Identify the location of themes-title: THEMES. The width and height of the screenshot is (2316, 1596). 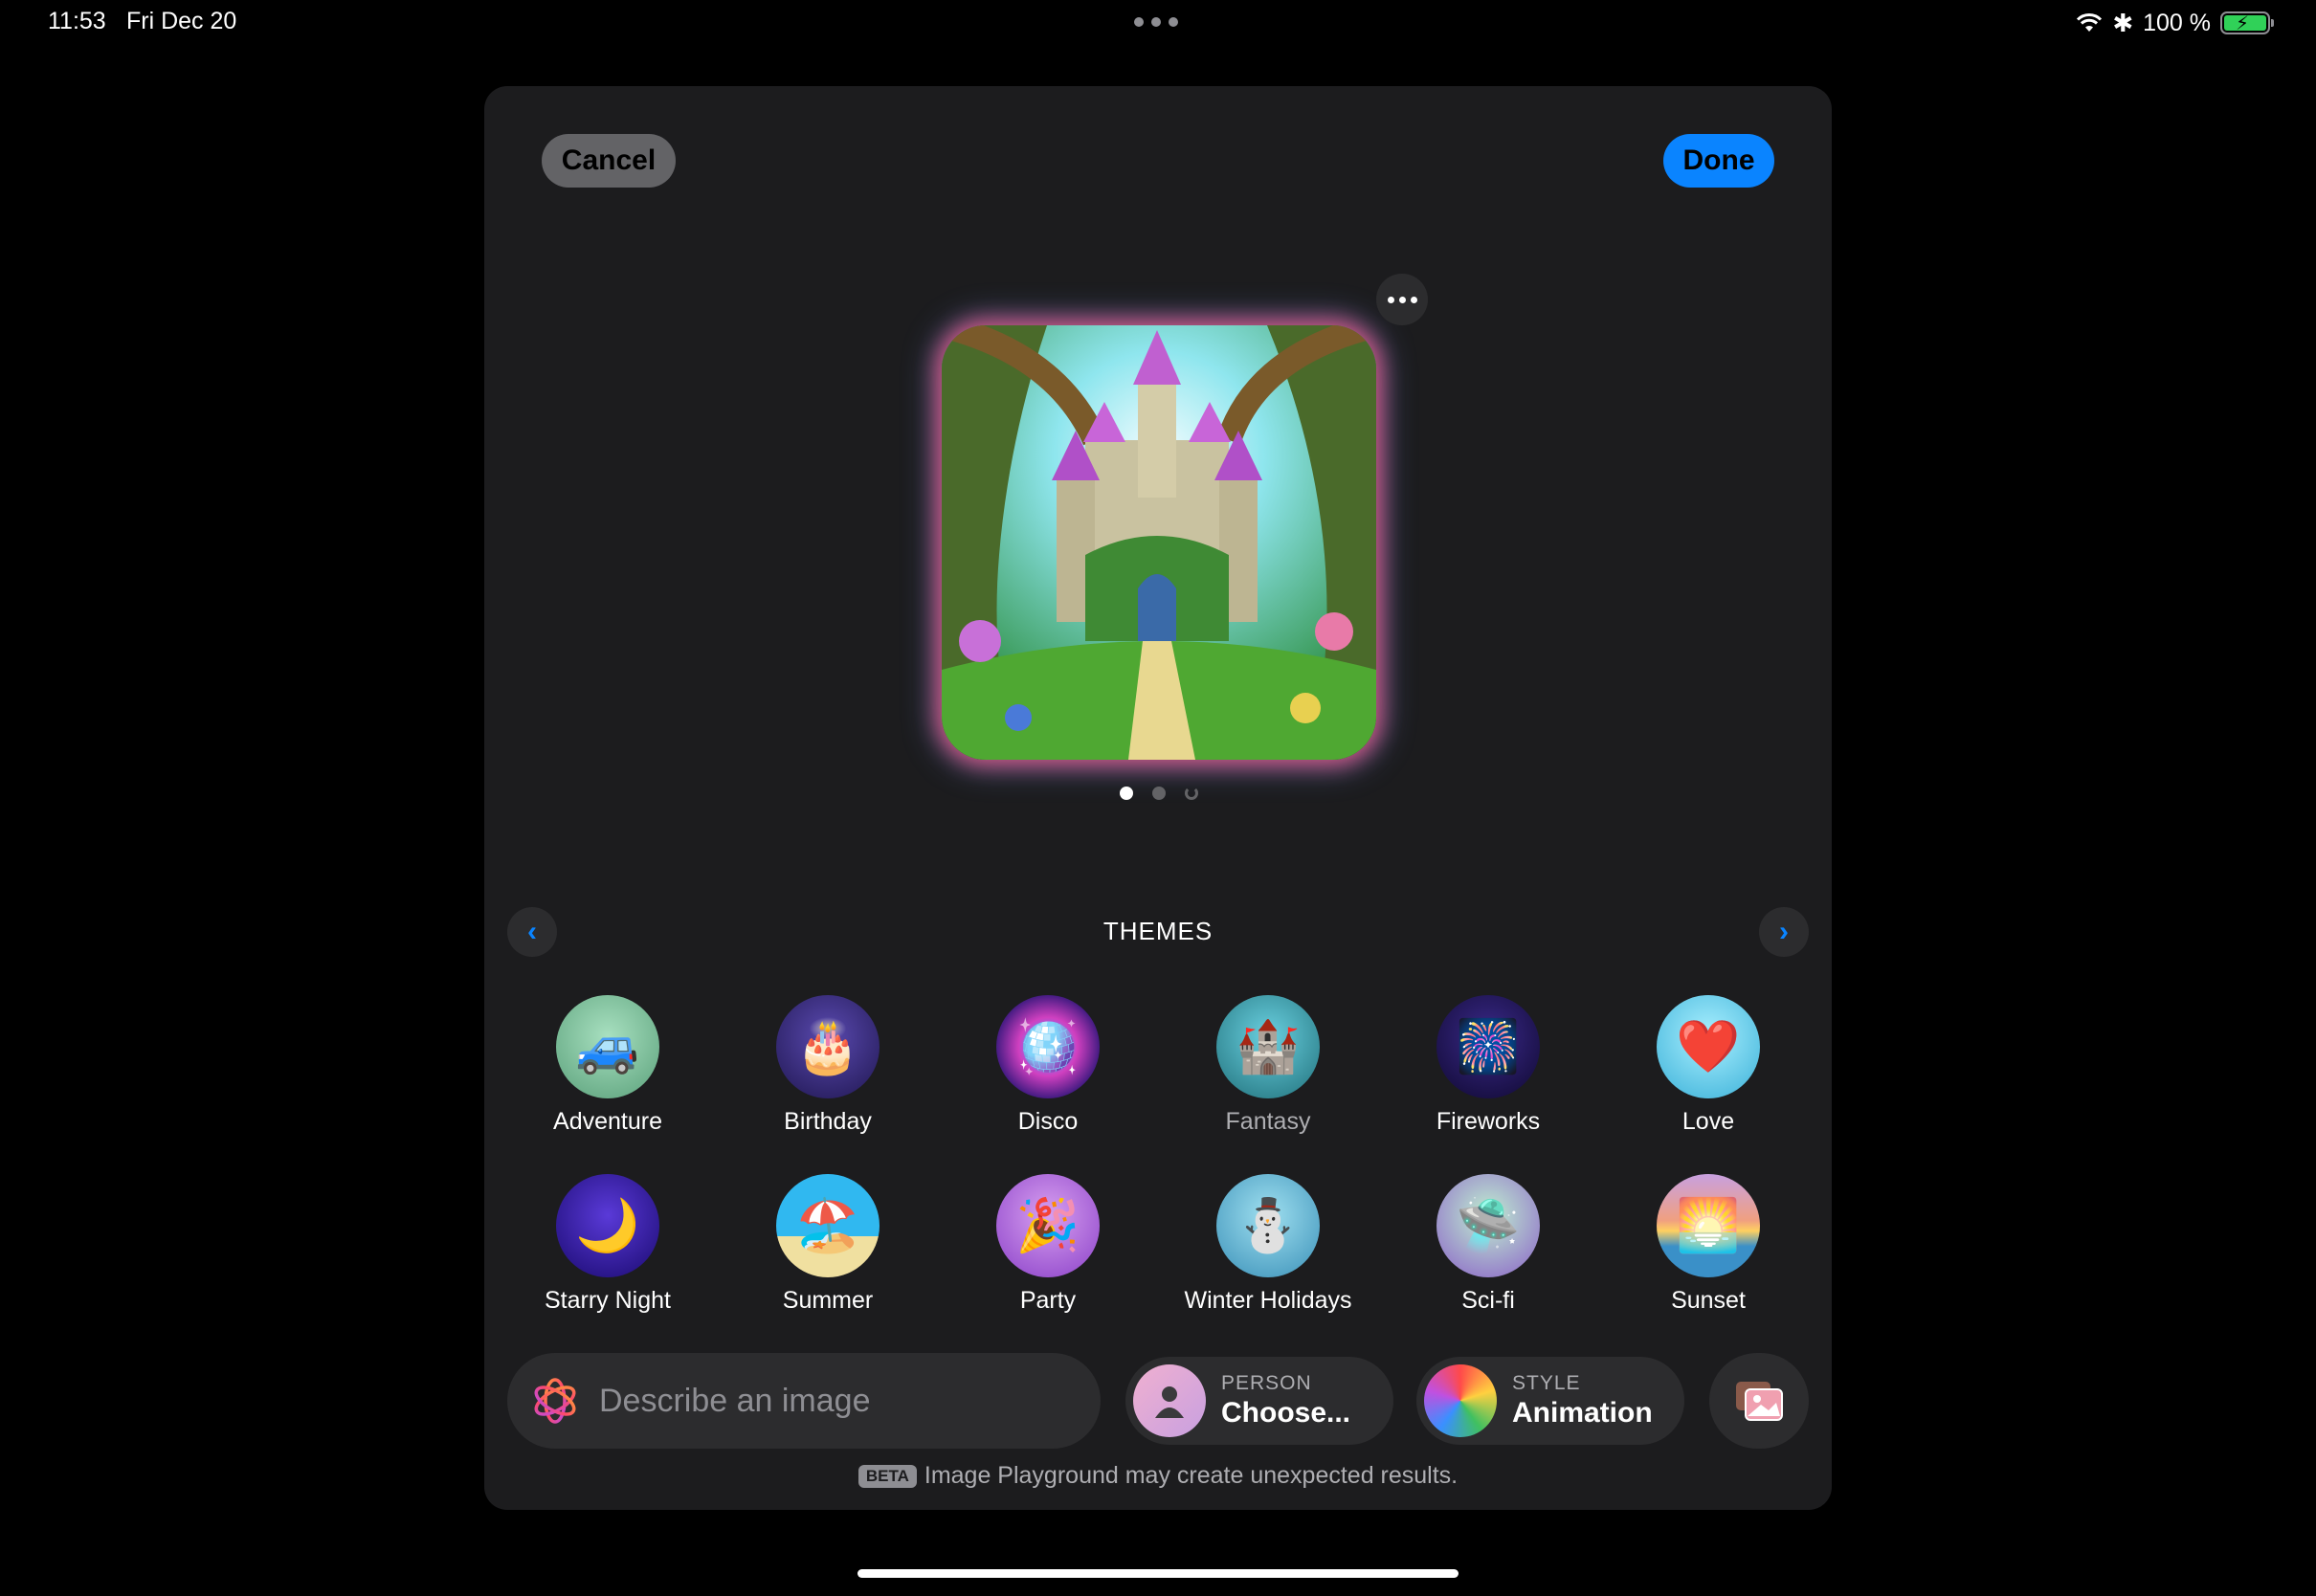
(1158, 931).